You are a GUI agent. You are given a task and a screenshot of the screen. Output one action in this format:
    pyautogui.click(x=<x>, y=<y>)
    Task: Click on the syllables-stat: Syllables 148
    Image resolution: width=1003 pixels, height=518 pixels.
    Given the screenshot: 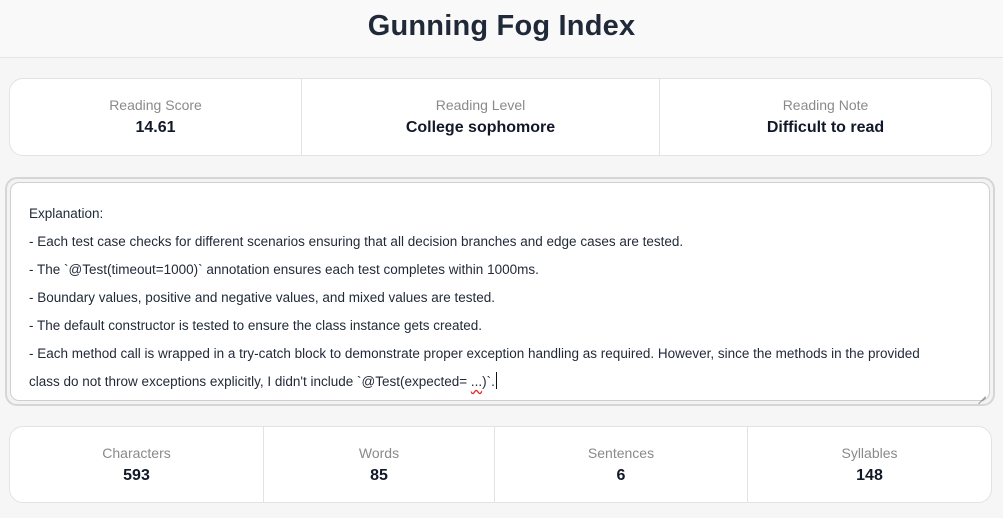 What is the action you would take?
    pyautogui.click(x=869, y=464)
    